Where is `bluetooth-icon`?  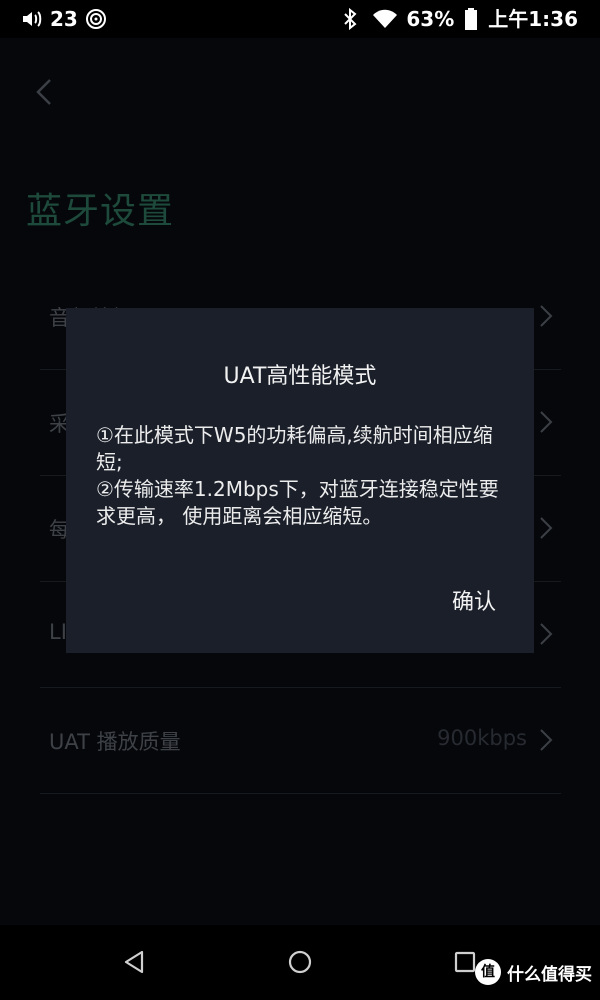 bluetooth-icon is located at coordinates (350, 19).